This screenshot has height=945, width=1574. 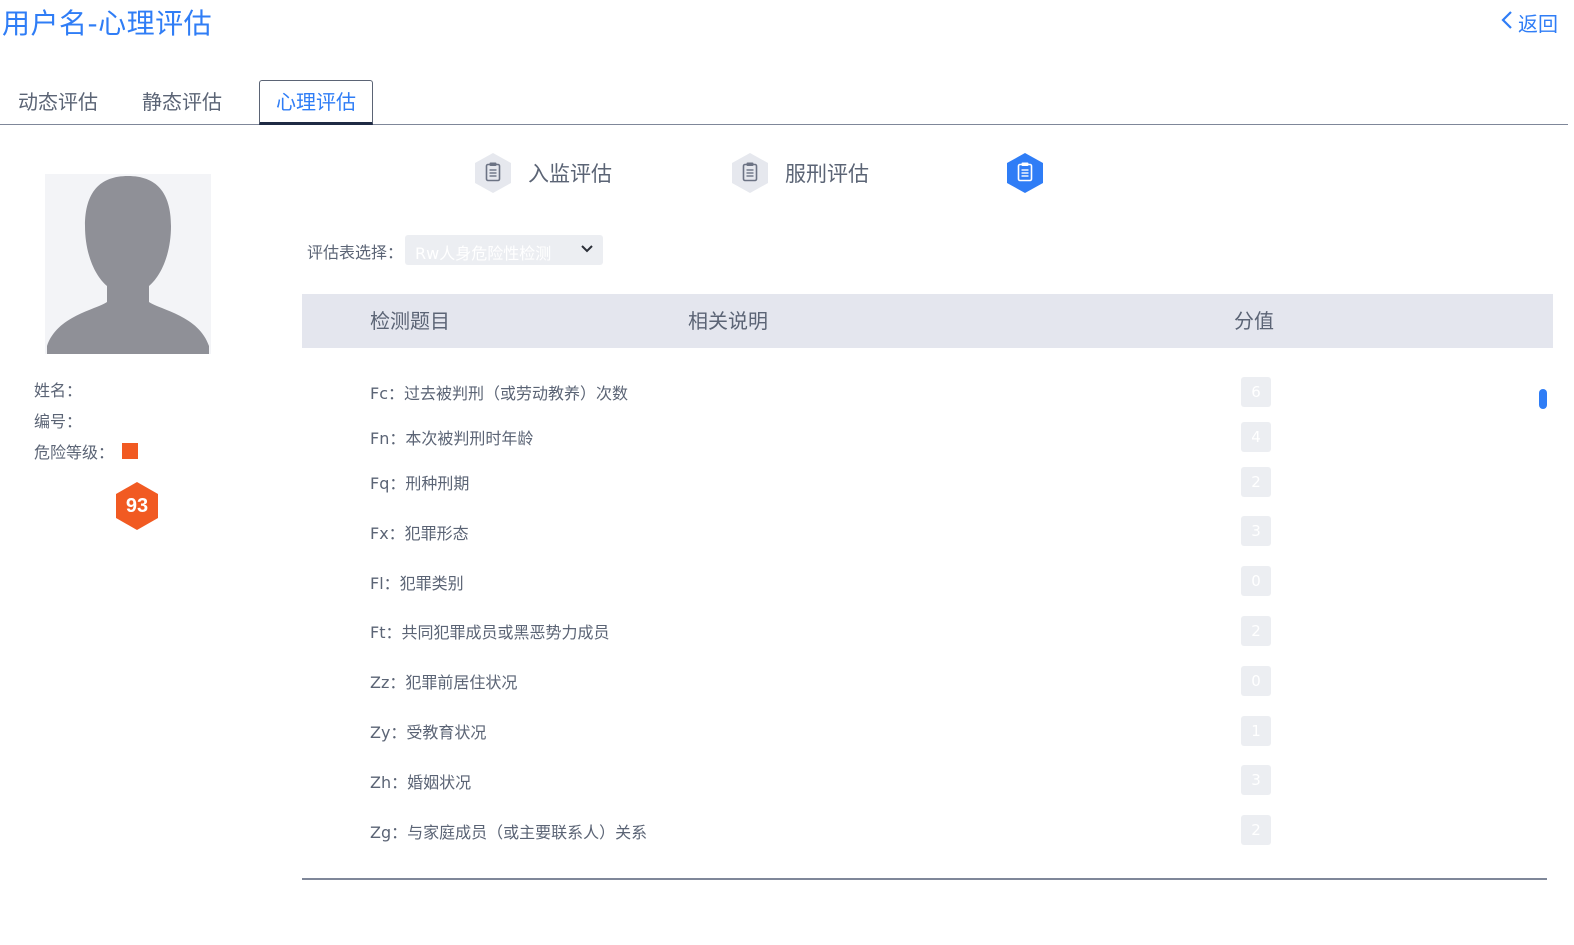 What do you see at coordinates (58, 102) in the screenshot?
I see `tab-dynamic-assessment: 动态评估` at bounding box center [58, 102].